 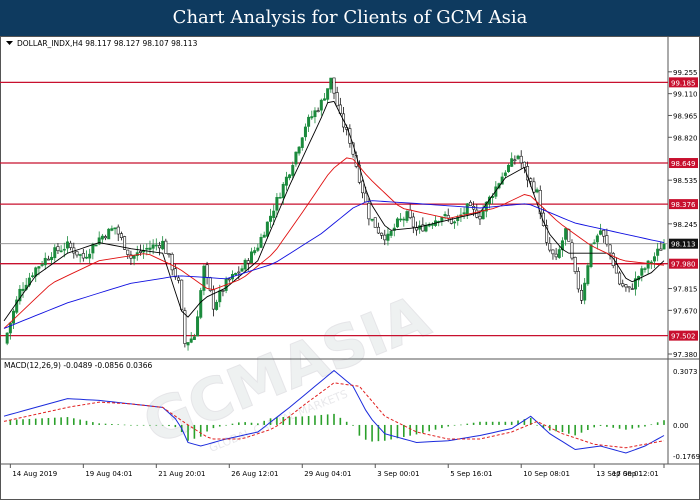 I want to click on time-tick-label: 17 Sep 12:01, so click(x=635, y=474).